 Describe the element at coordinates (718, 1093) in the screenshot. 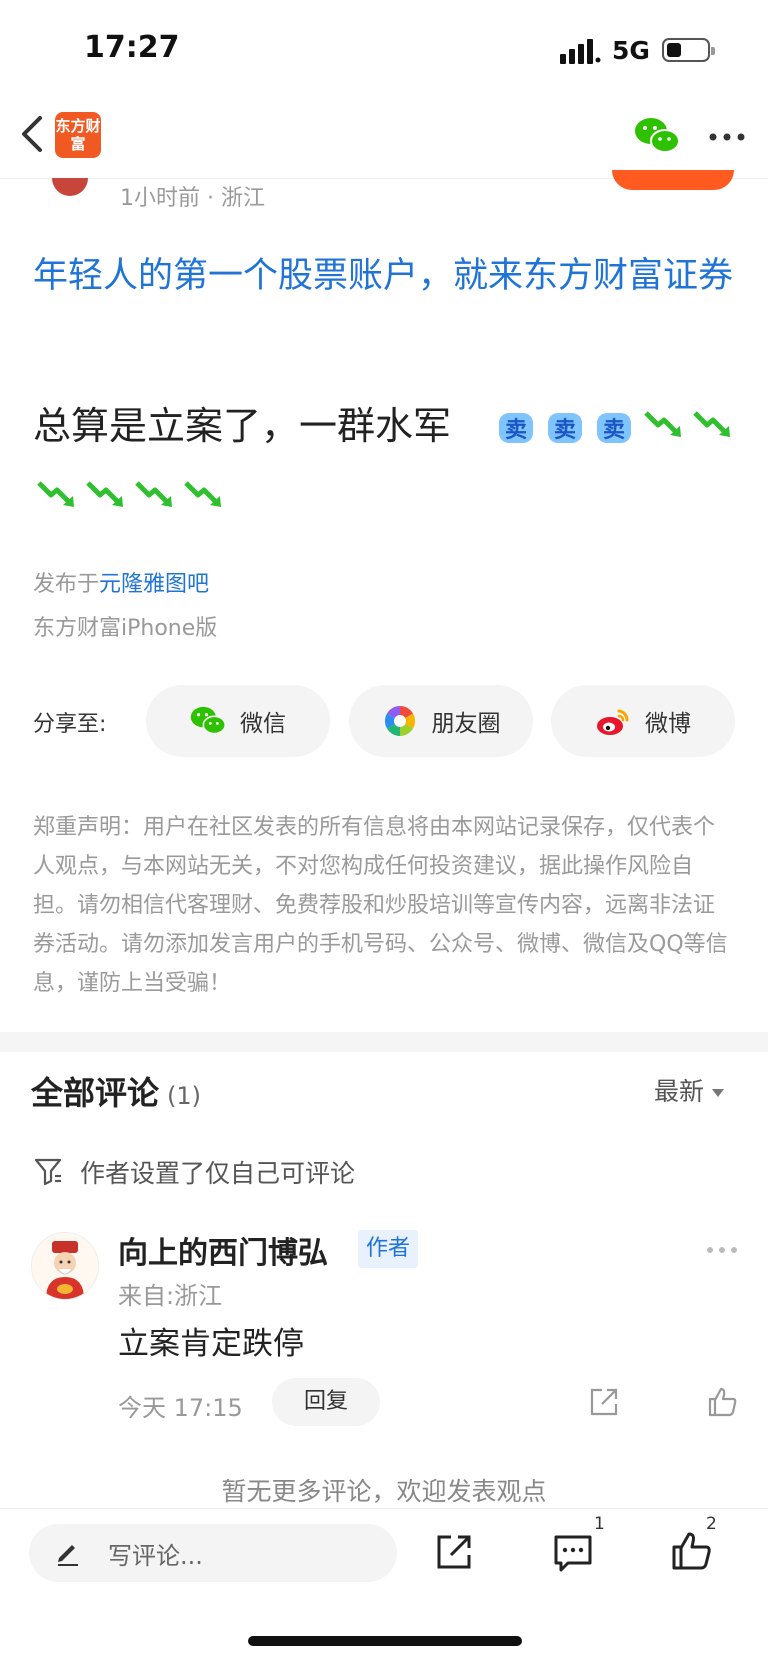

I see `caret-down-icon` at that location.